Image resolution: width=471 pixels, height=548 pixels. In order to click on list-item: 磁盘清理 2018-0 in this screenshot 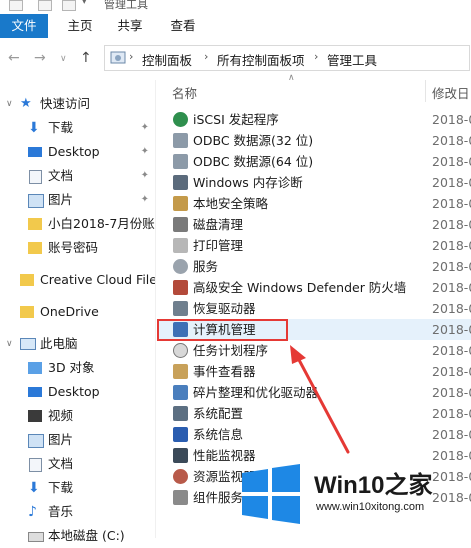, I will do `click(314, 224)`.